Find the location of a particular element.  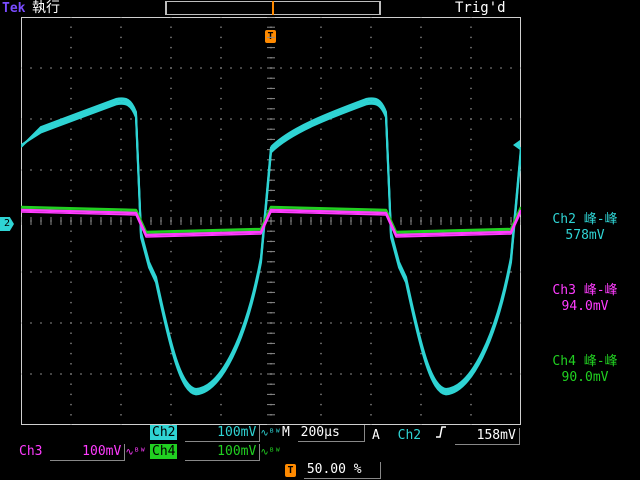

trigger-level: 158mV is located at coordinates (487, 436).